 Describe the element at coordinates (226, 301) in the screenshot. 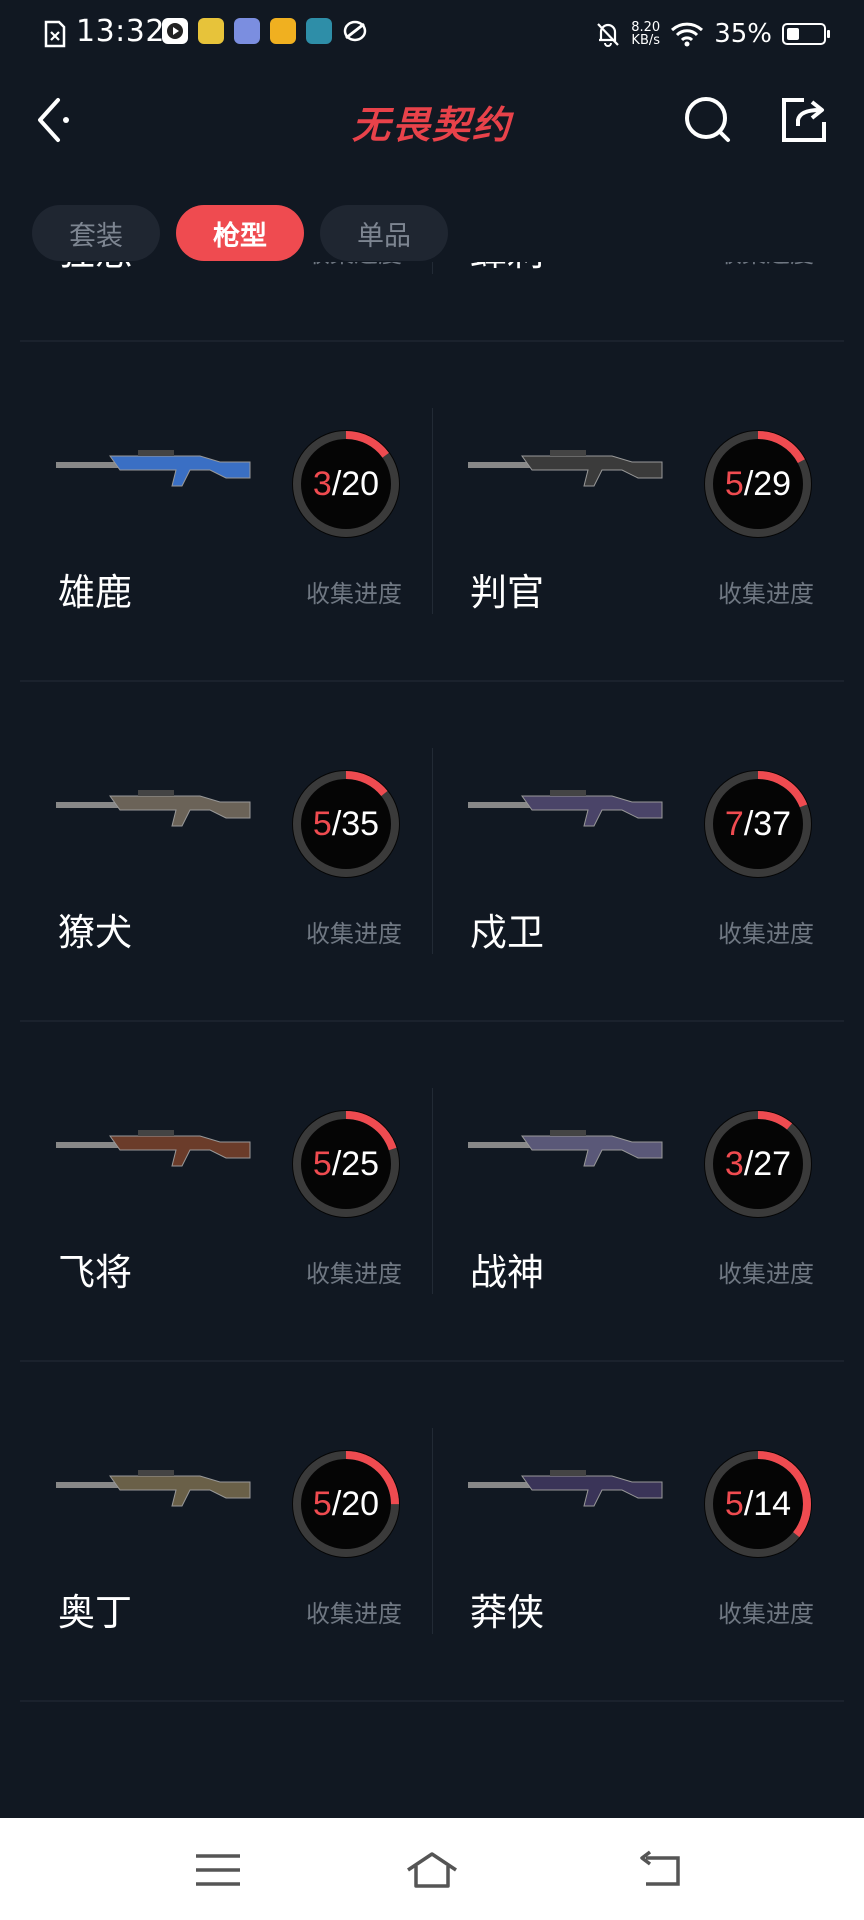

I see `weapon-card: 狂怒 收集进度` at that location.